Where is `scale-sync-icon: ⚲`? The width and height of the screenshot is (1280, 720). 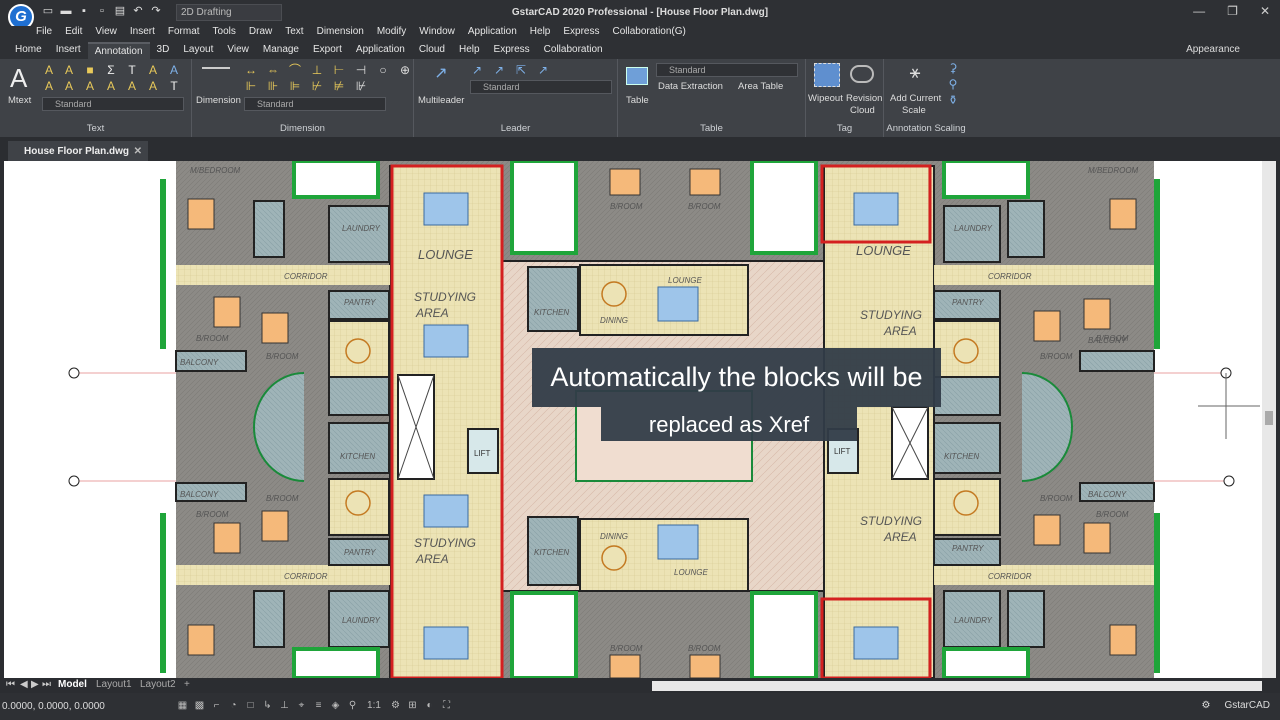
scale-sync-icon: ⚲ is located at coordinates (953, 84).